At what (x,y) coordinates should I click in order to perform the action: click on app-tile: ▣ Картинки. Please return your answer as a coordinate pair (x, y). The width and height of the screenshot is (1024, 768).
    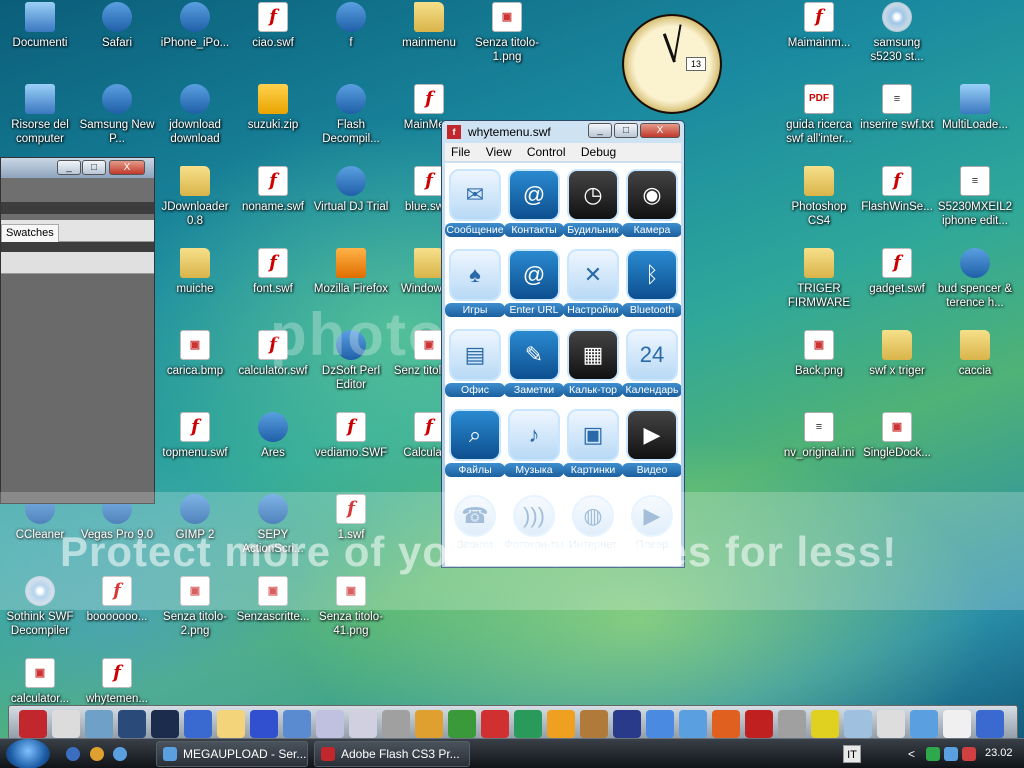
    Looking at the image, I should click on (593, 443).